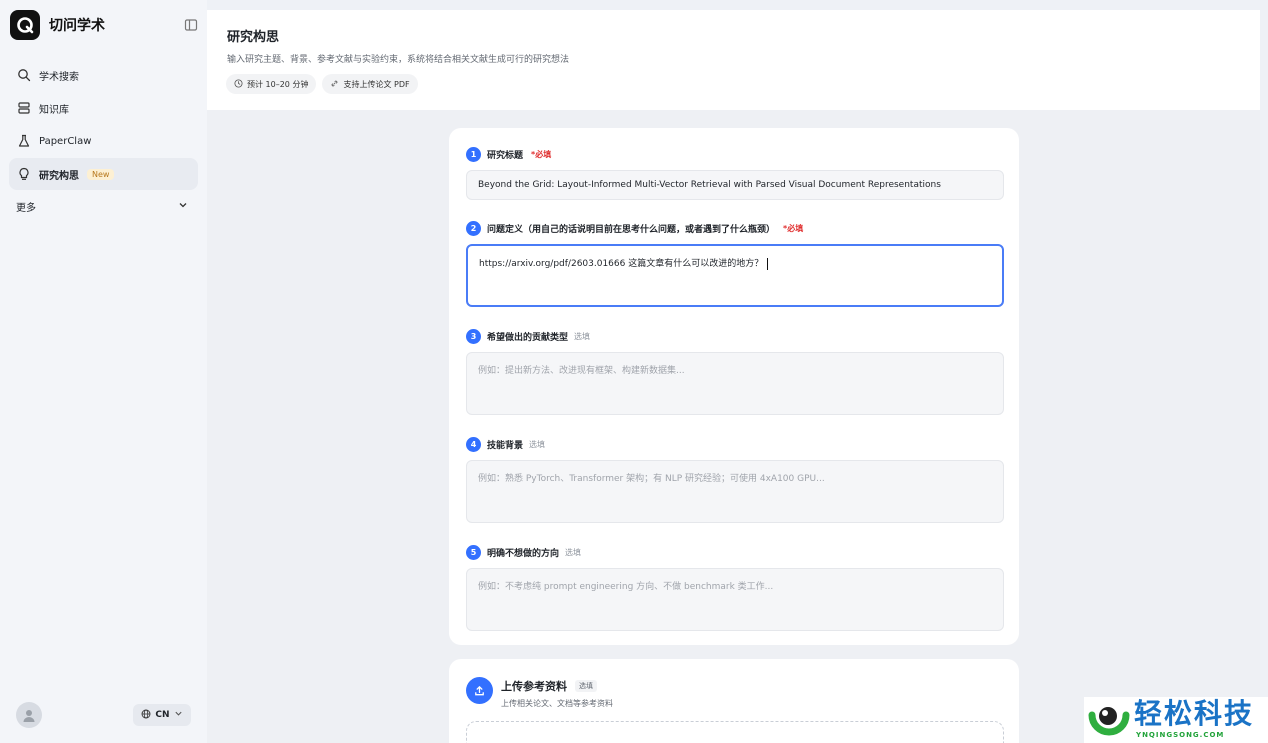  What do you see at coordinates (24, 108) in the screenshot?
I see `database-icon` at bounding box center [24, 108].